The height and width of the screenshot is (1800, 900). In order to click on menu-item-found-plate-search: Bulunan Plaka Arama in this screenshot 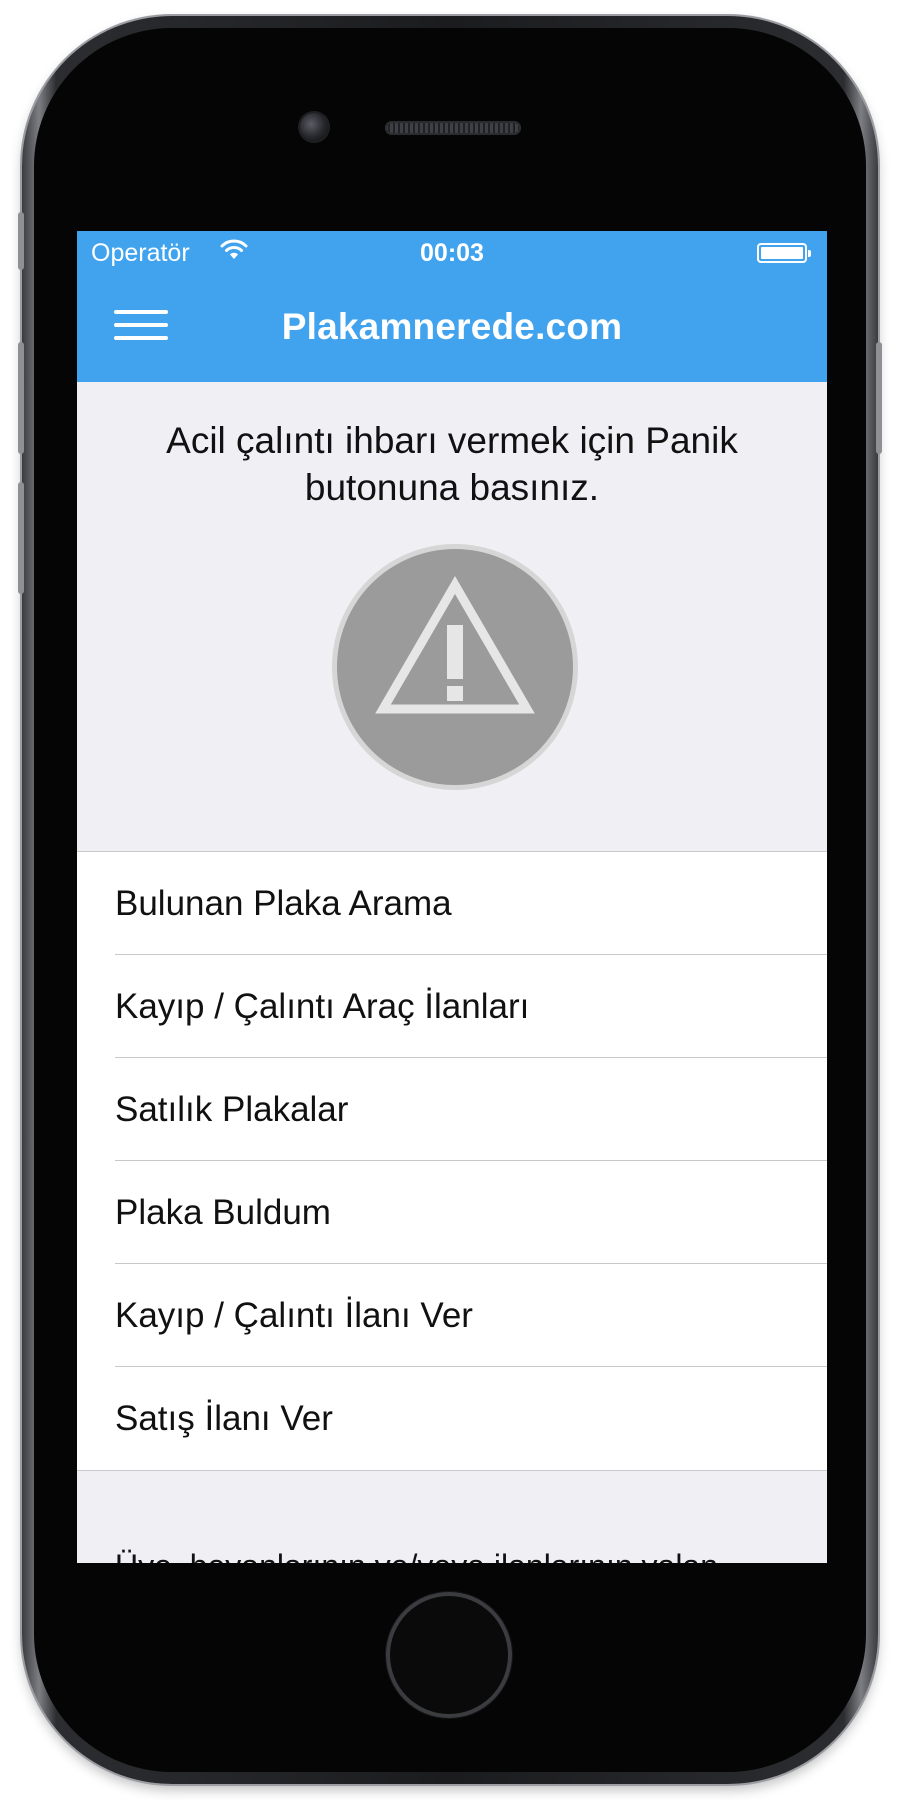, I will do `click(452, 903)`.